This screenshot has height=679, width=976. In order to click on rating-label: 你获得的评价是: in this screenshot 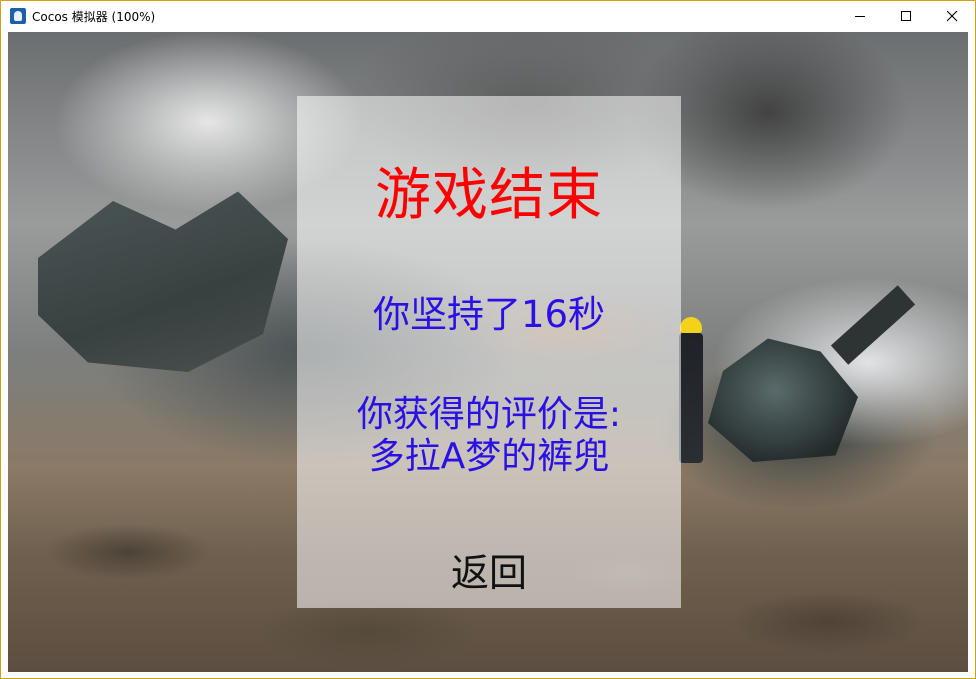, I will do `click(489, 414)`.